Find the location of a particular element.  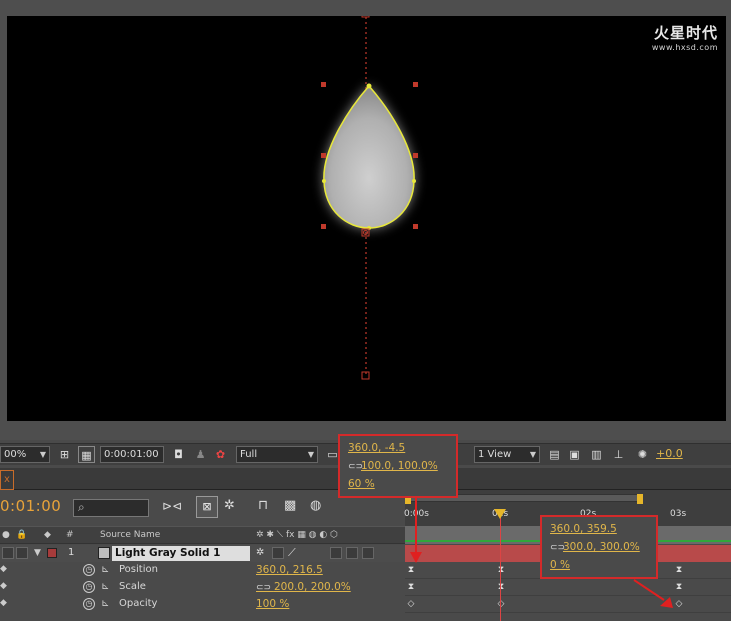

callout-scale-line: ⊂⊃100.0, 100.0% is located at coordinates (398, 466).